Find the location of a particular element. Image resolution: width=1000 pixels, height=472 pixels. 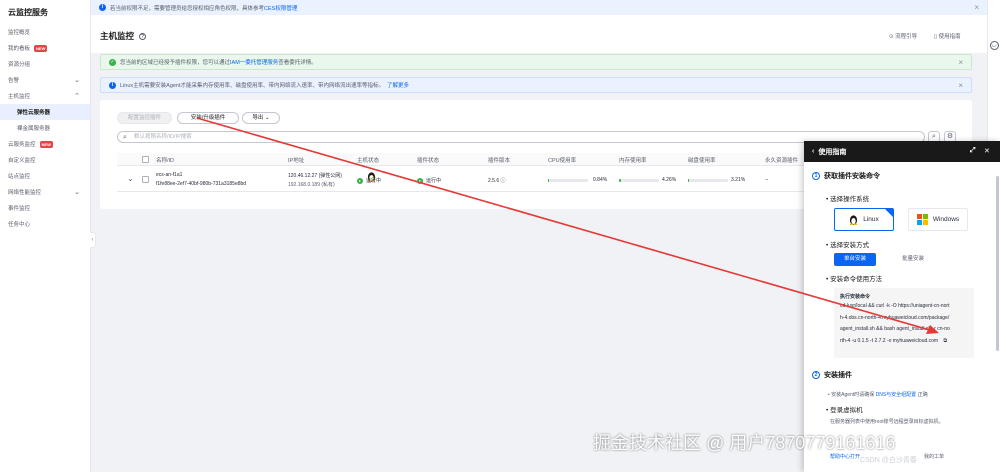

permission-notice: i 若当前权限不足，需要管理员给您授权相应角色权限，具体参考 CES权限管理 × is located at coordinates (539, 7).